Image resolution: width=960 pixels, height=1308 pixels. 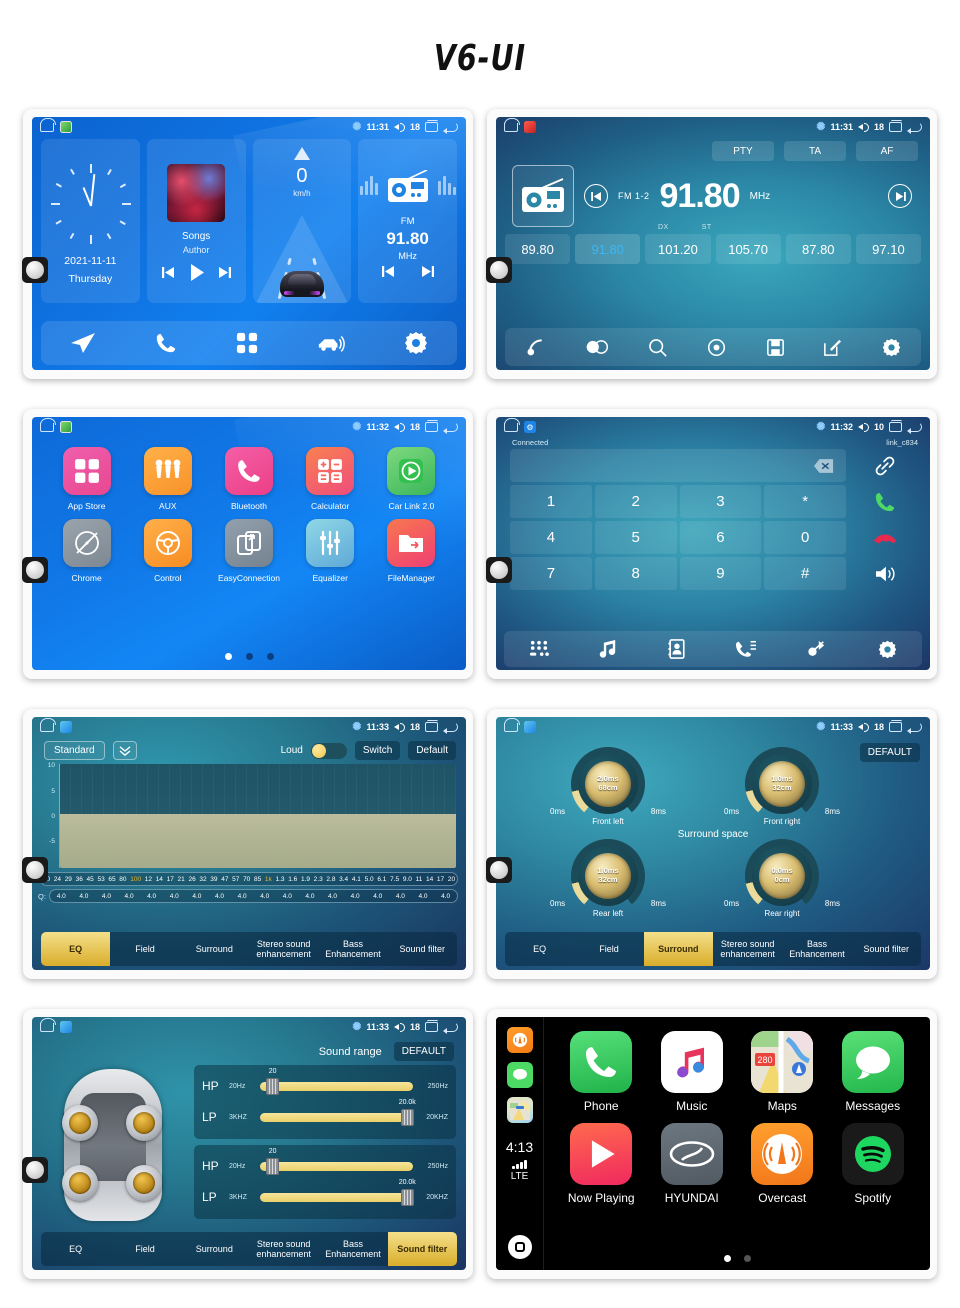 I want to click on maps-side-icon, so click(x=519, y=1110).